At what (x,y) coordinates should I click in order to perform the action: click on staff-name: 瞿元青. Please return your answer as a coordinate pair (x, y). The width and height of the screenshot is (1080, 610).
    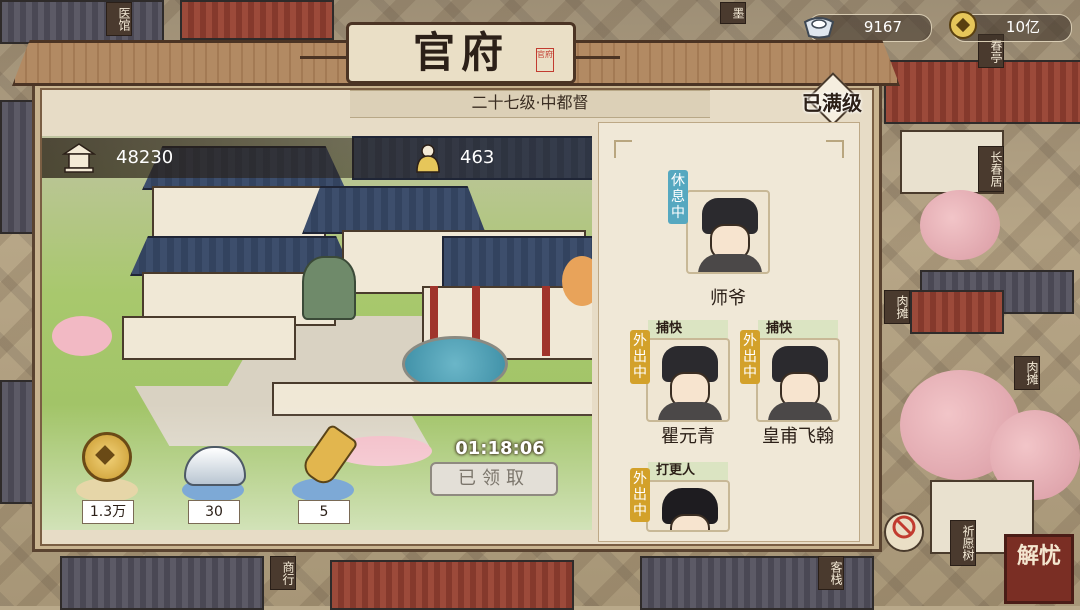
    Looking at the image, I should click on (688, 436).